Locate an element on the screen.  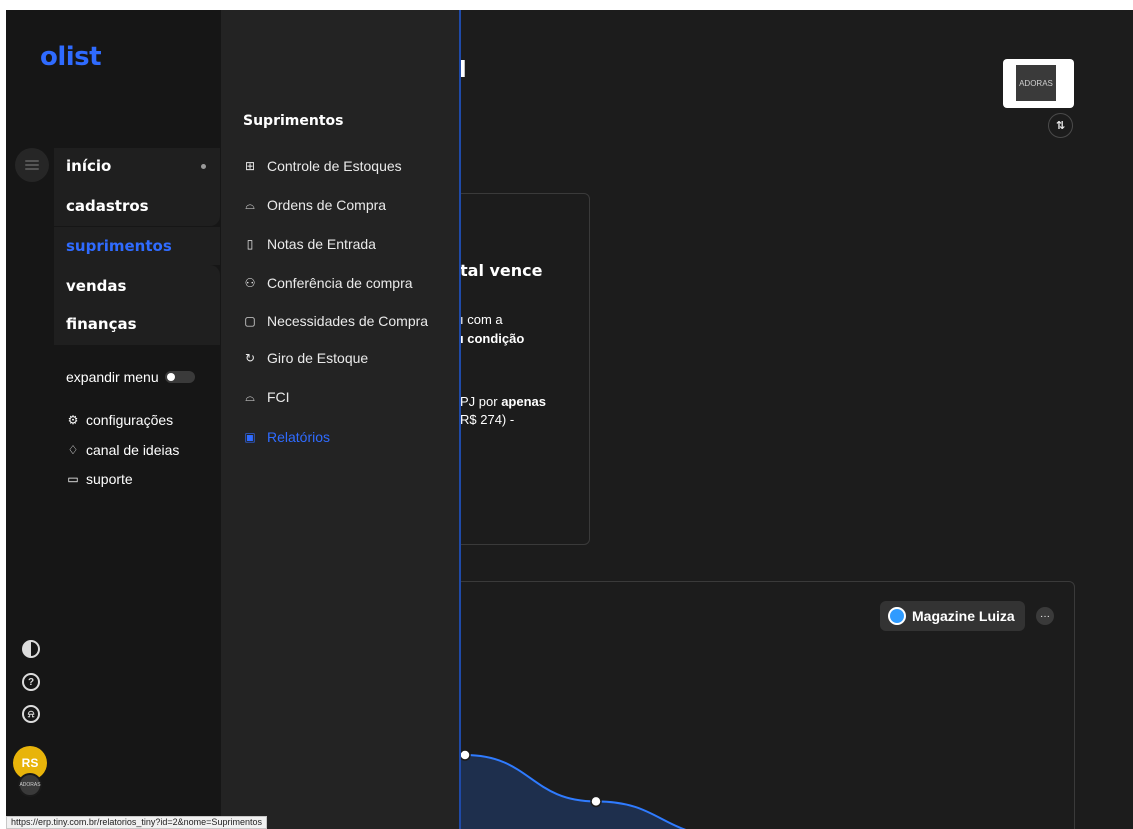
more-options-button: ··· is located at coordinates (1045, 616).